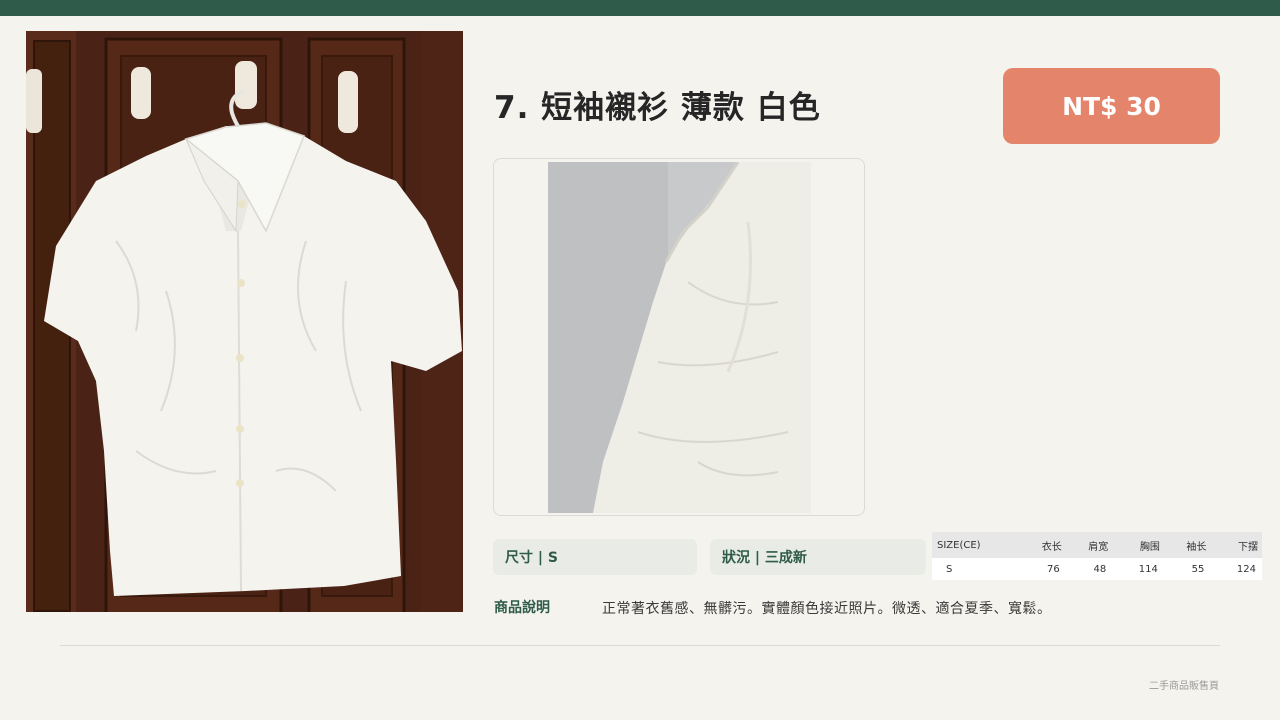 The image size is (1280, 720). Describe the element at coordinates (1138, 569) in the screenshot. I see `size-chart-cell: 114` at that location.